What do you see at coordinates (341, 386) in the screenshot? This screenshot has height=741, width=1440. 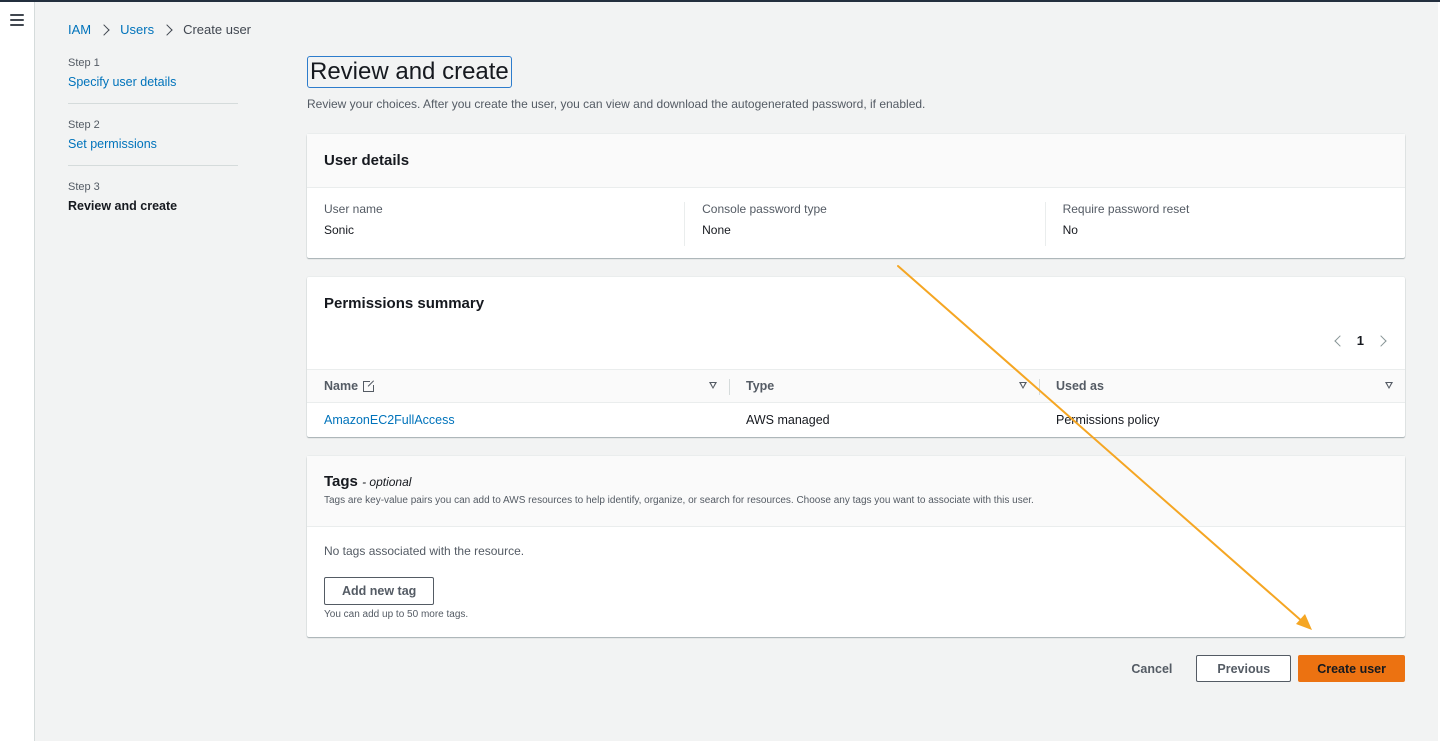 I see `column-label: Name` at bounding box center [341, 386].